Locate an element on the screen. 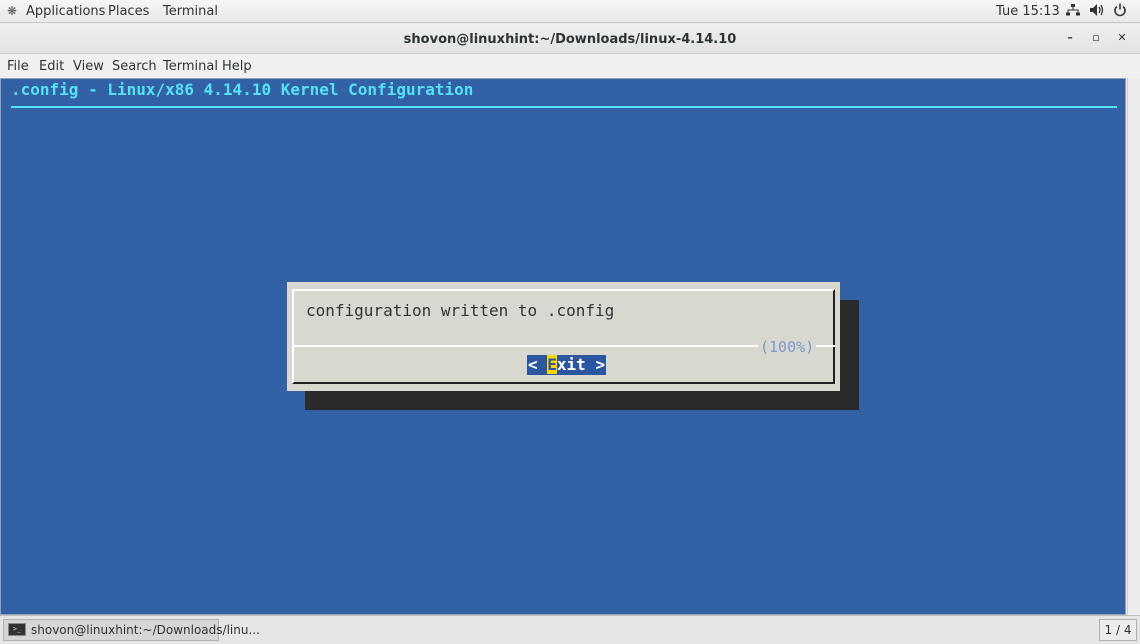 The width and height of the screenshot is (1140, 644). terminal-icon: >_ is located at coordinates (17, 629).